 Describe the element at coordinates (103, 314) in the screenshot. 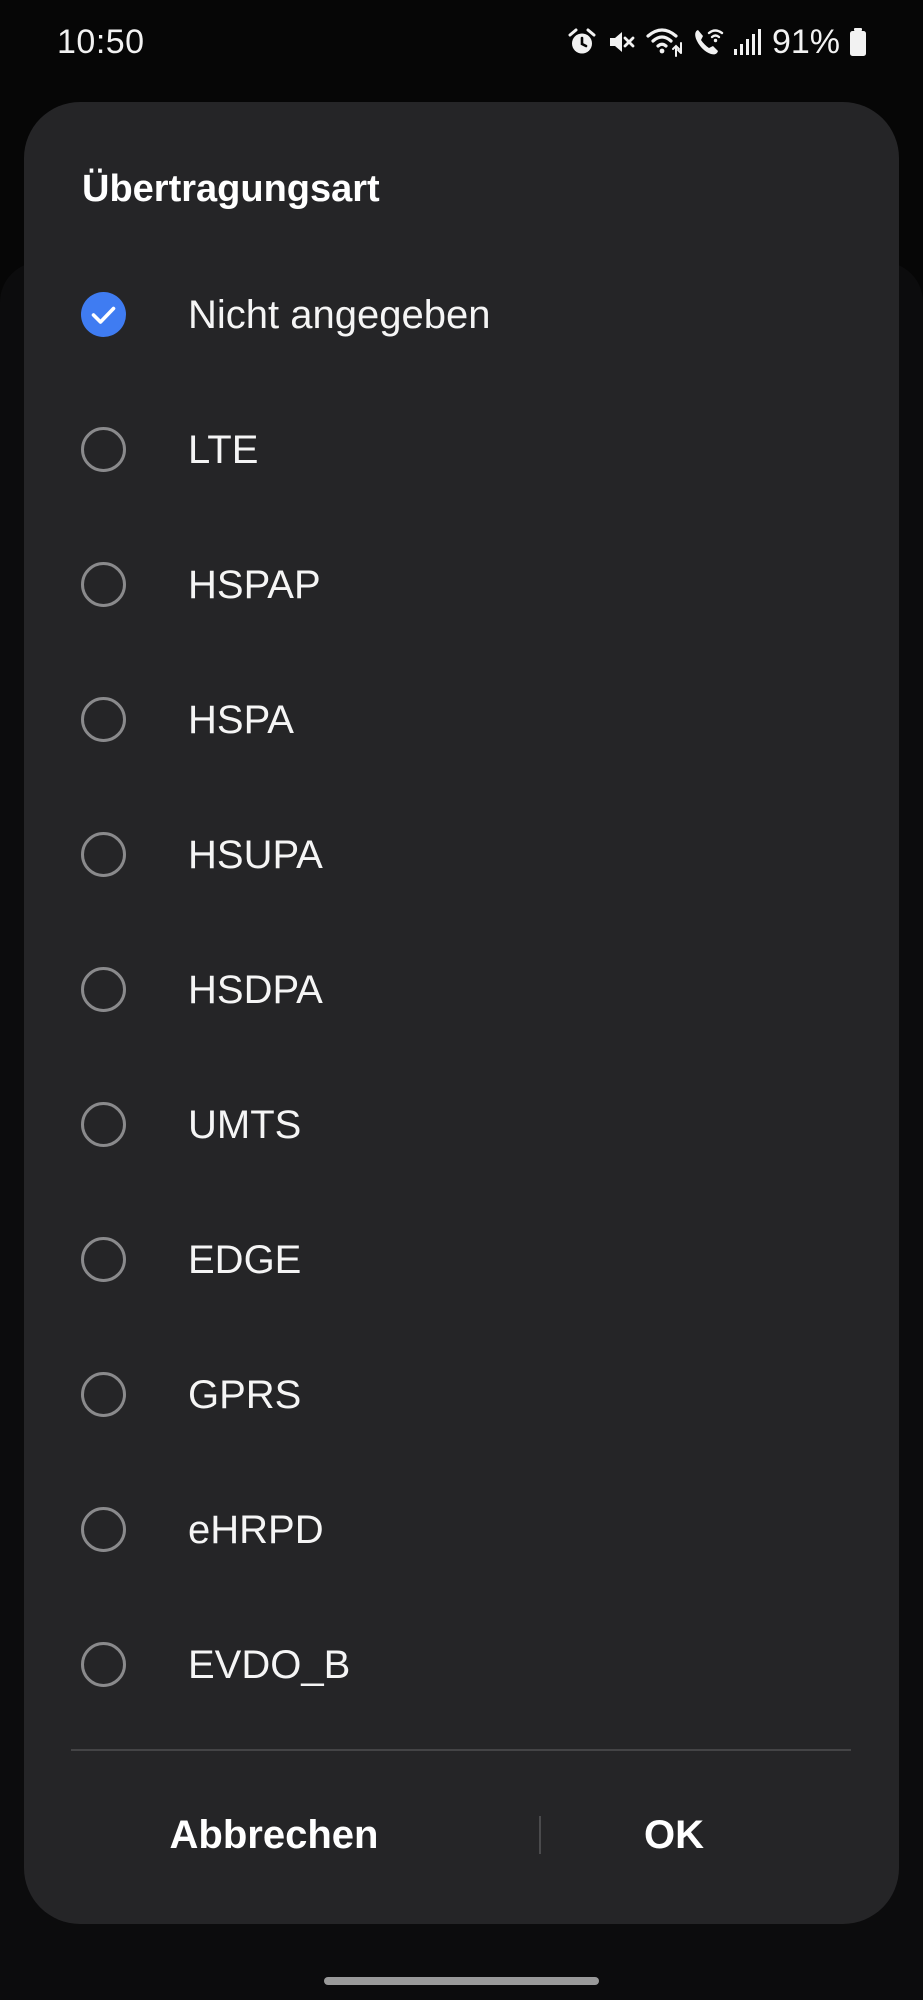

I see `radio-checked-icon` at that location.